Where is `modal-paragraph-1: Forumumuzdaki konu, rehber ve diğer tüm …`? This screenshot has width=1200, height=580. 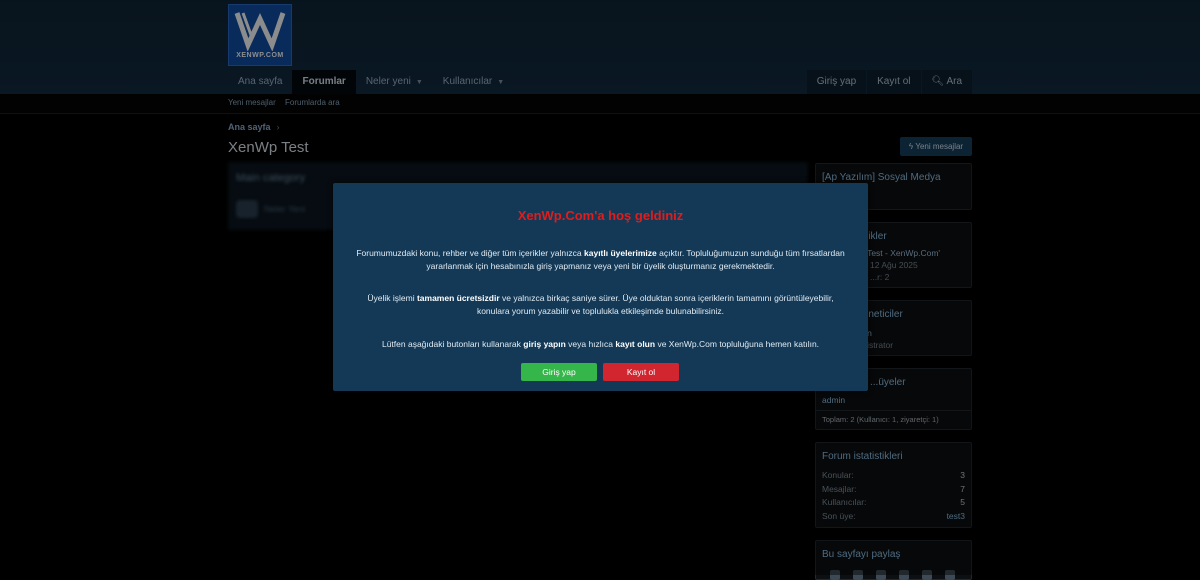 modal-paragraph-1: Forumumuzdaki konu, rehber ve diğer tüm … is located at coordinates (600, 260).